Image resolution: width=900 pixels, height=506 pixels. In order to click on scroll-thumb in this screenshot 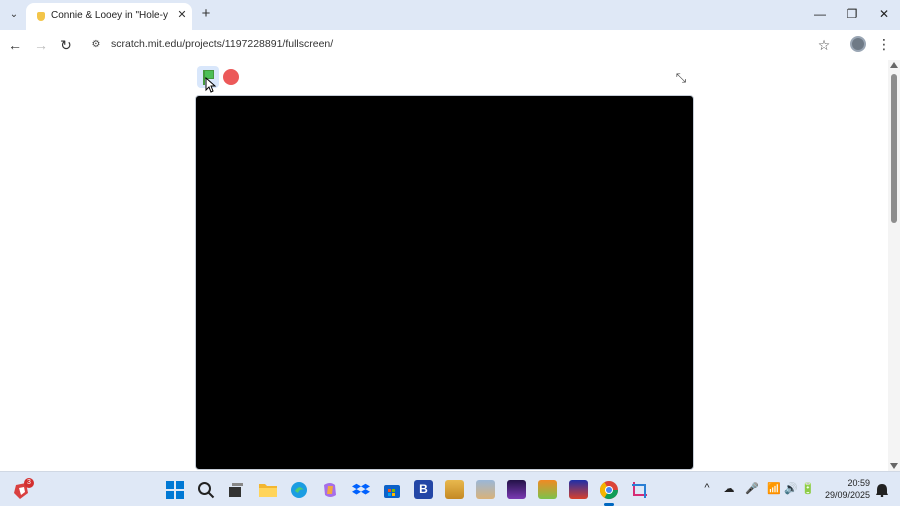, I will do `click(894, 148)`.